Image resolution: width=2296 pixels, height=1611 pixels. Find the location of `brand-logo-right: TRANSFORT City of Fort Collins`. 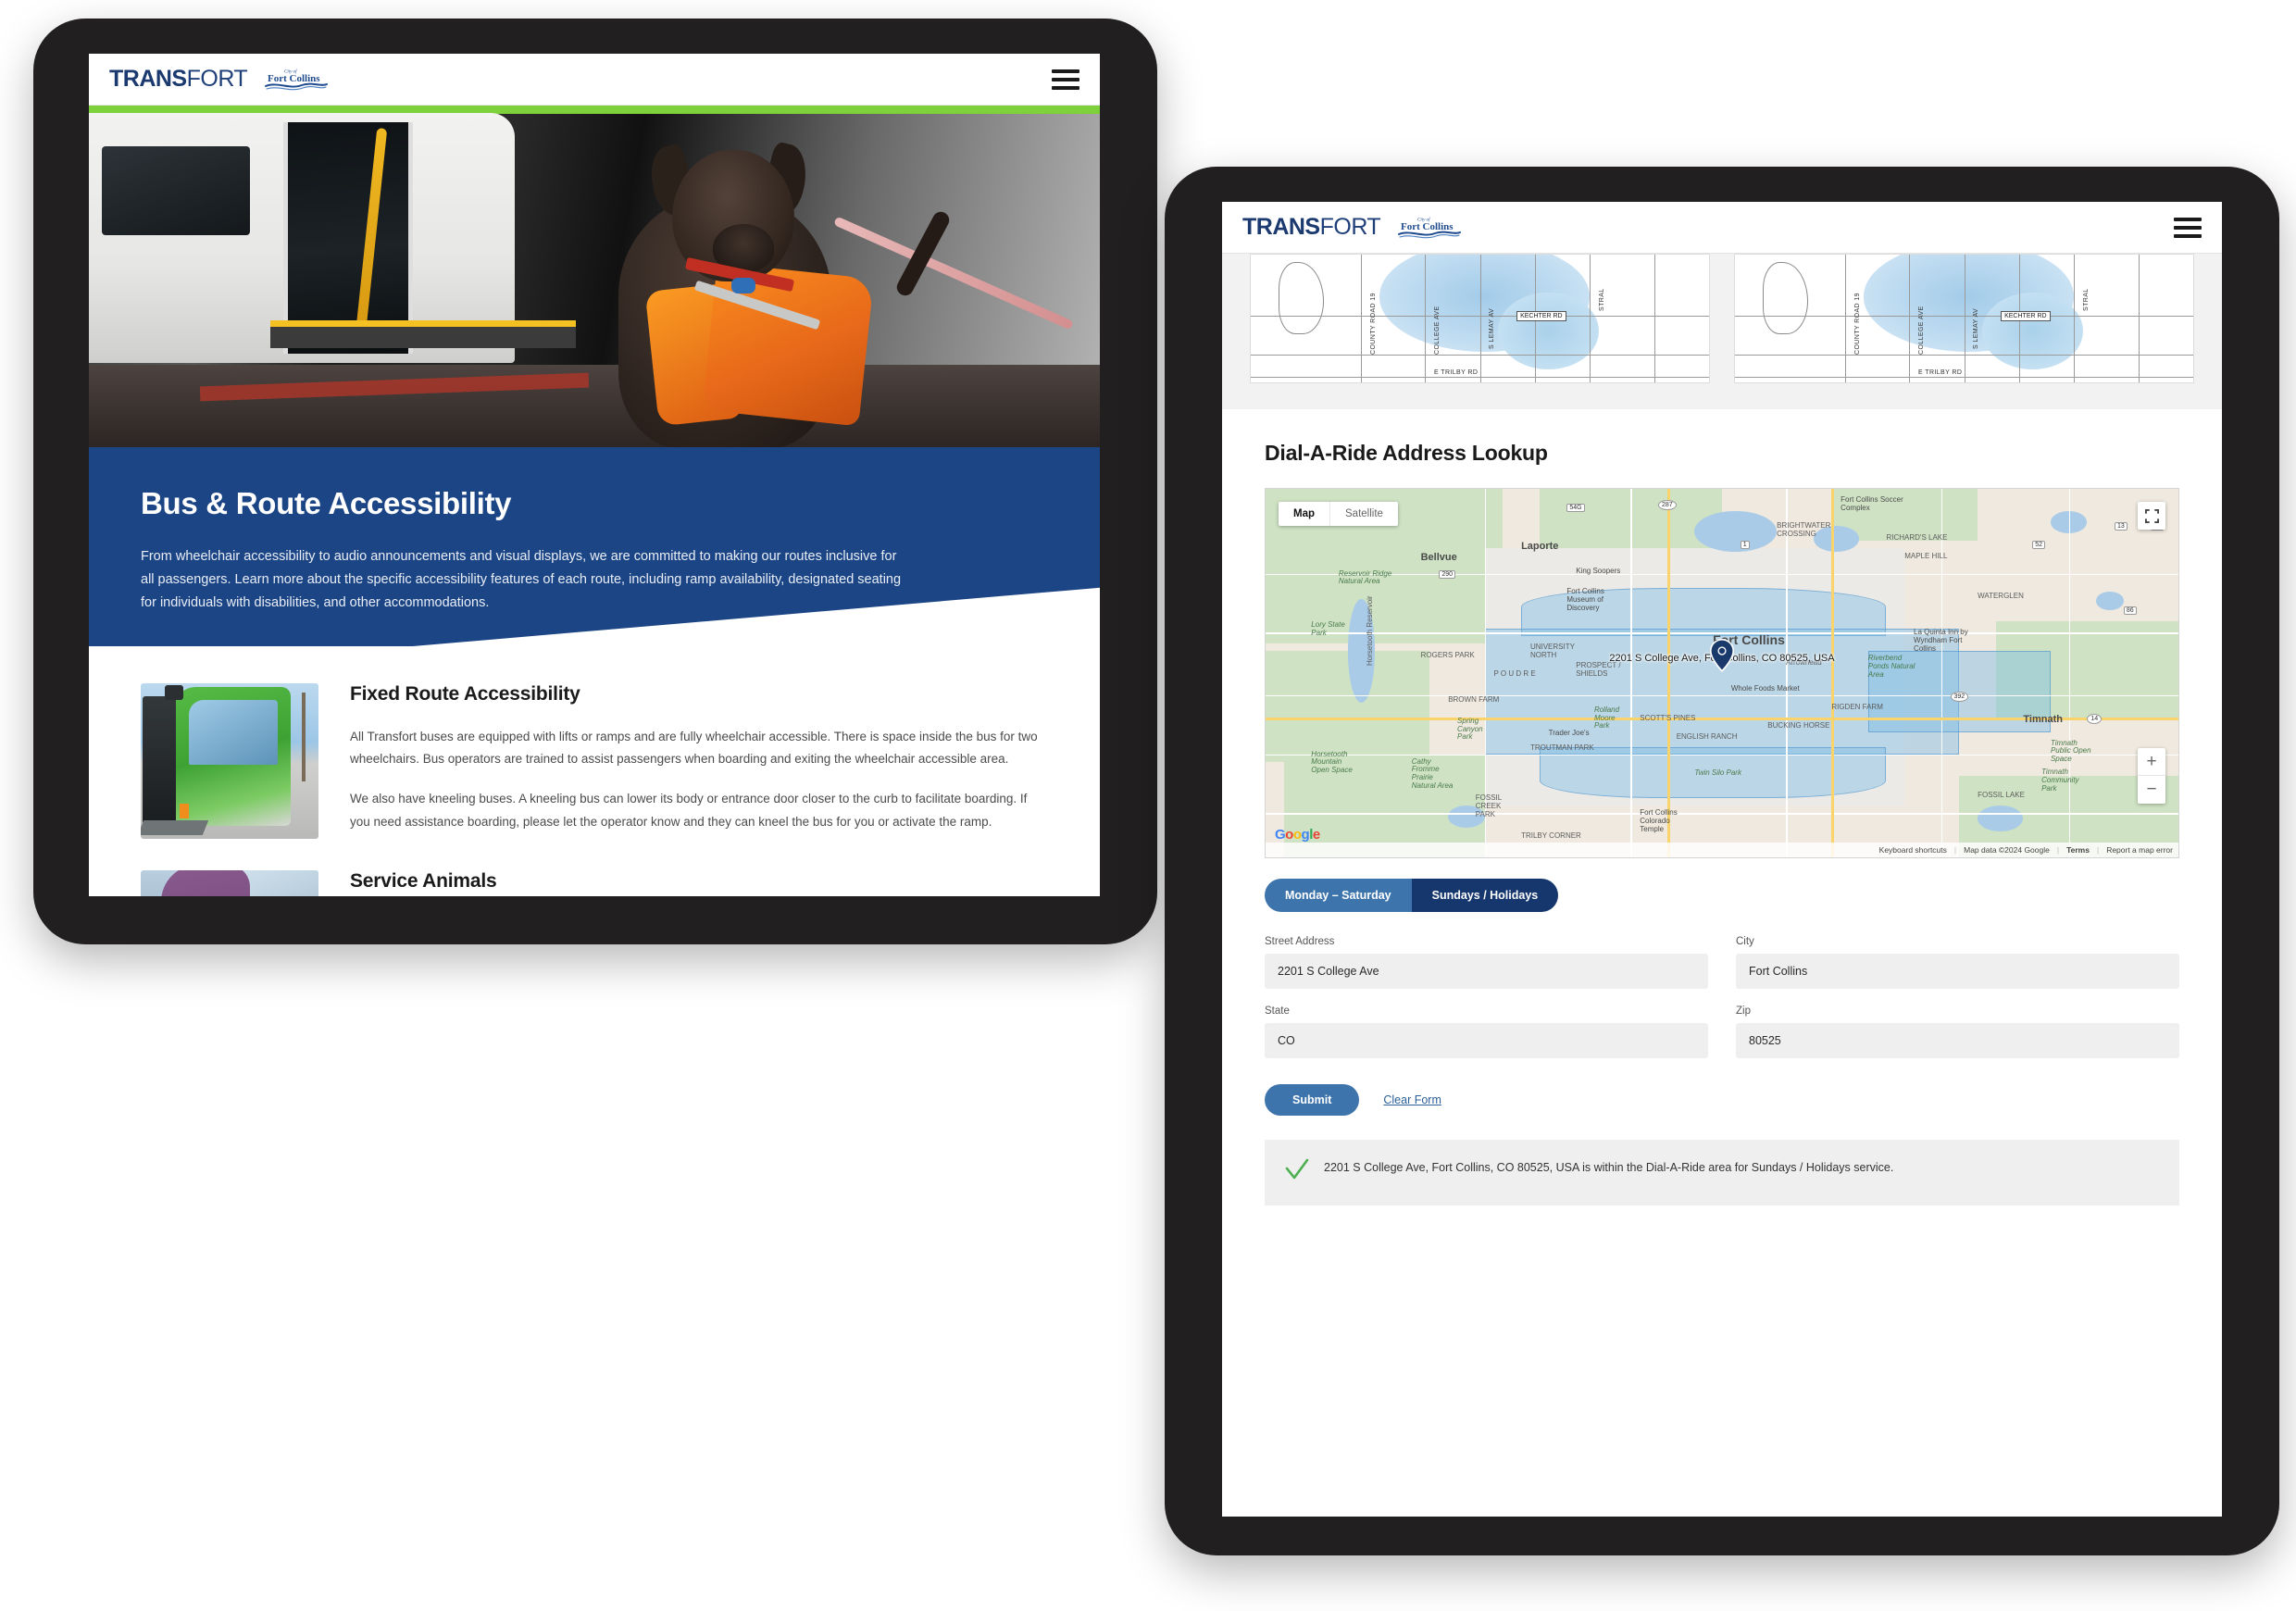

brand-logo-right: TRANSFORT City of Fort Collins is located at coordinates (1352, 228).